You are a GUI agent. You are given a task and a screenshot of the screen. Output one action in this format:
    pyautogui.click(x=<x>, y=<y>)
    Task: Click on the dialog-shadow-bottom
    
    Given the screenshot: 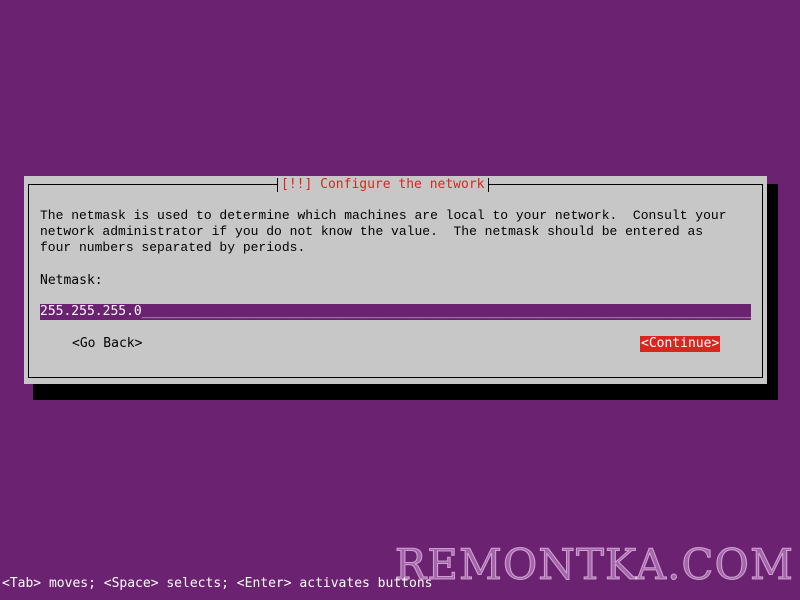 What is the action you would take?
    pyautogui.click(x=405, y=392)
    